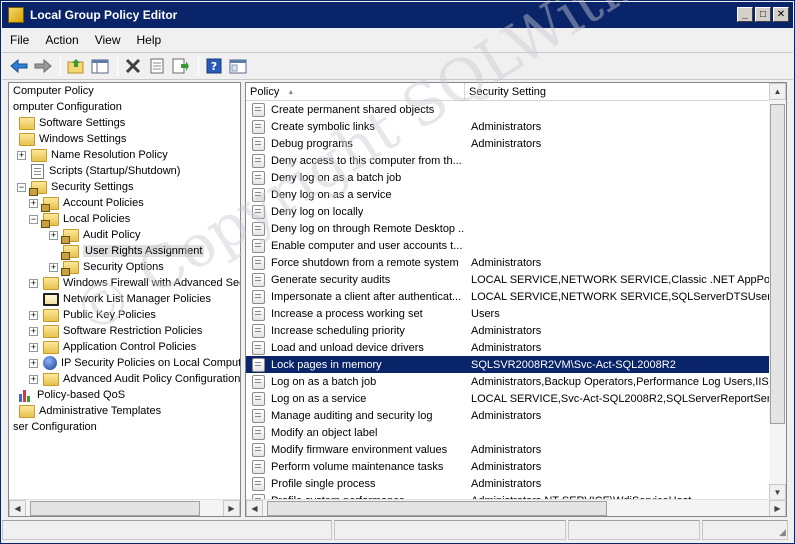 This screenshot has width=795, height=544. What do you see at coordinates (149, 40) in the screenshot?
I see `menu-help: Help` at bounding box center [149, 40].